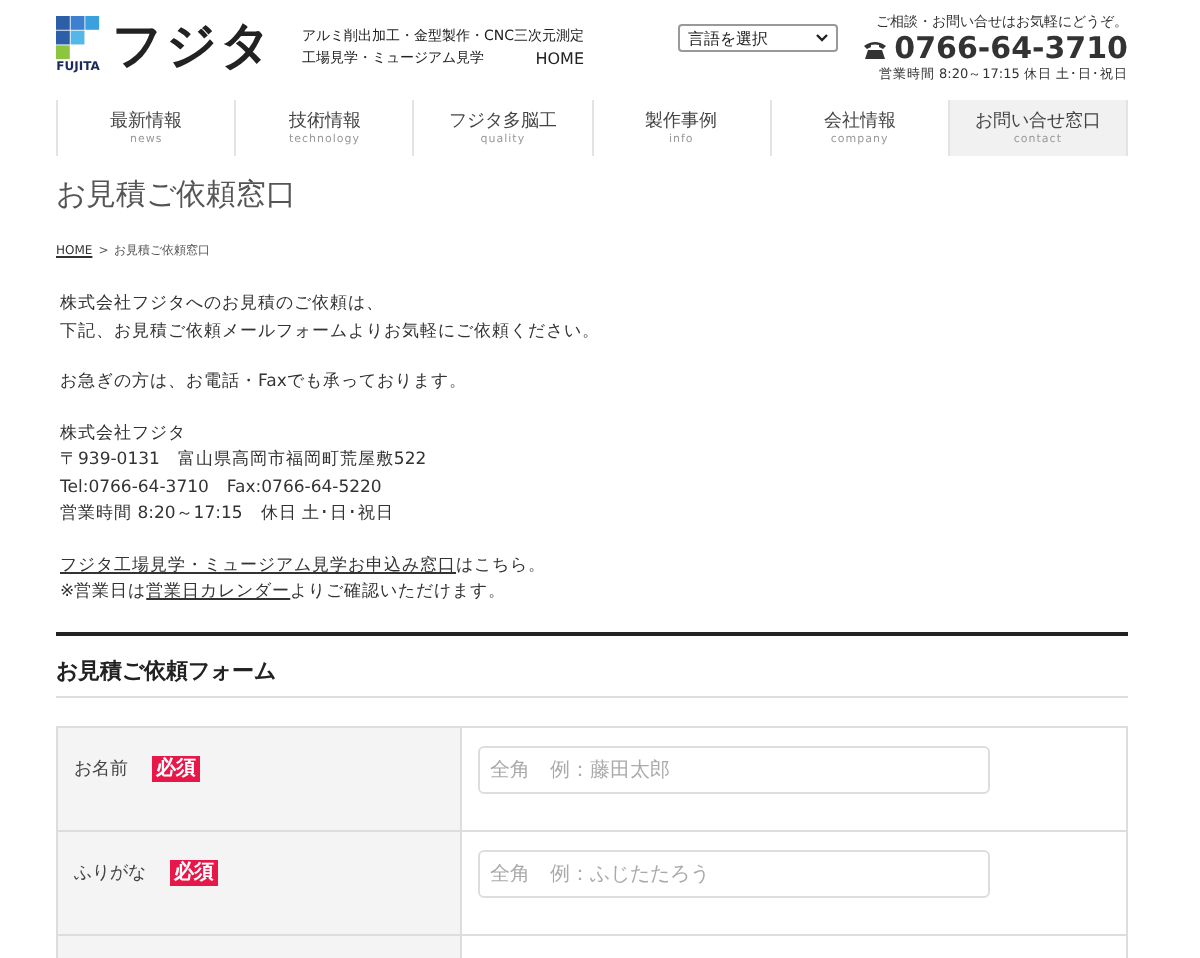 The width and height of the screenshot is (1200, 958). Describe the element at coordinates (822, 38) in the screenshot. I see `chevron-down-icon` at that location.